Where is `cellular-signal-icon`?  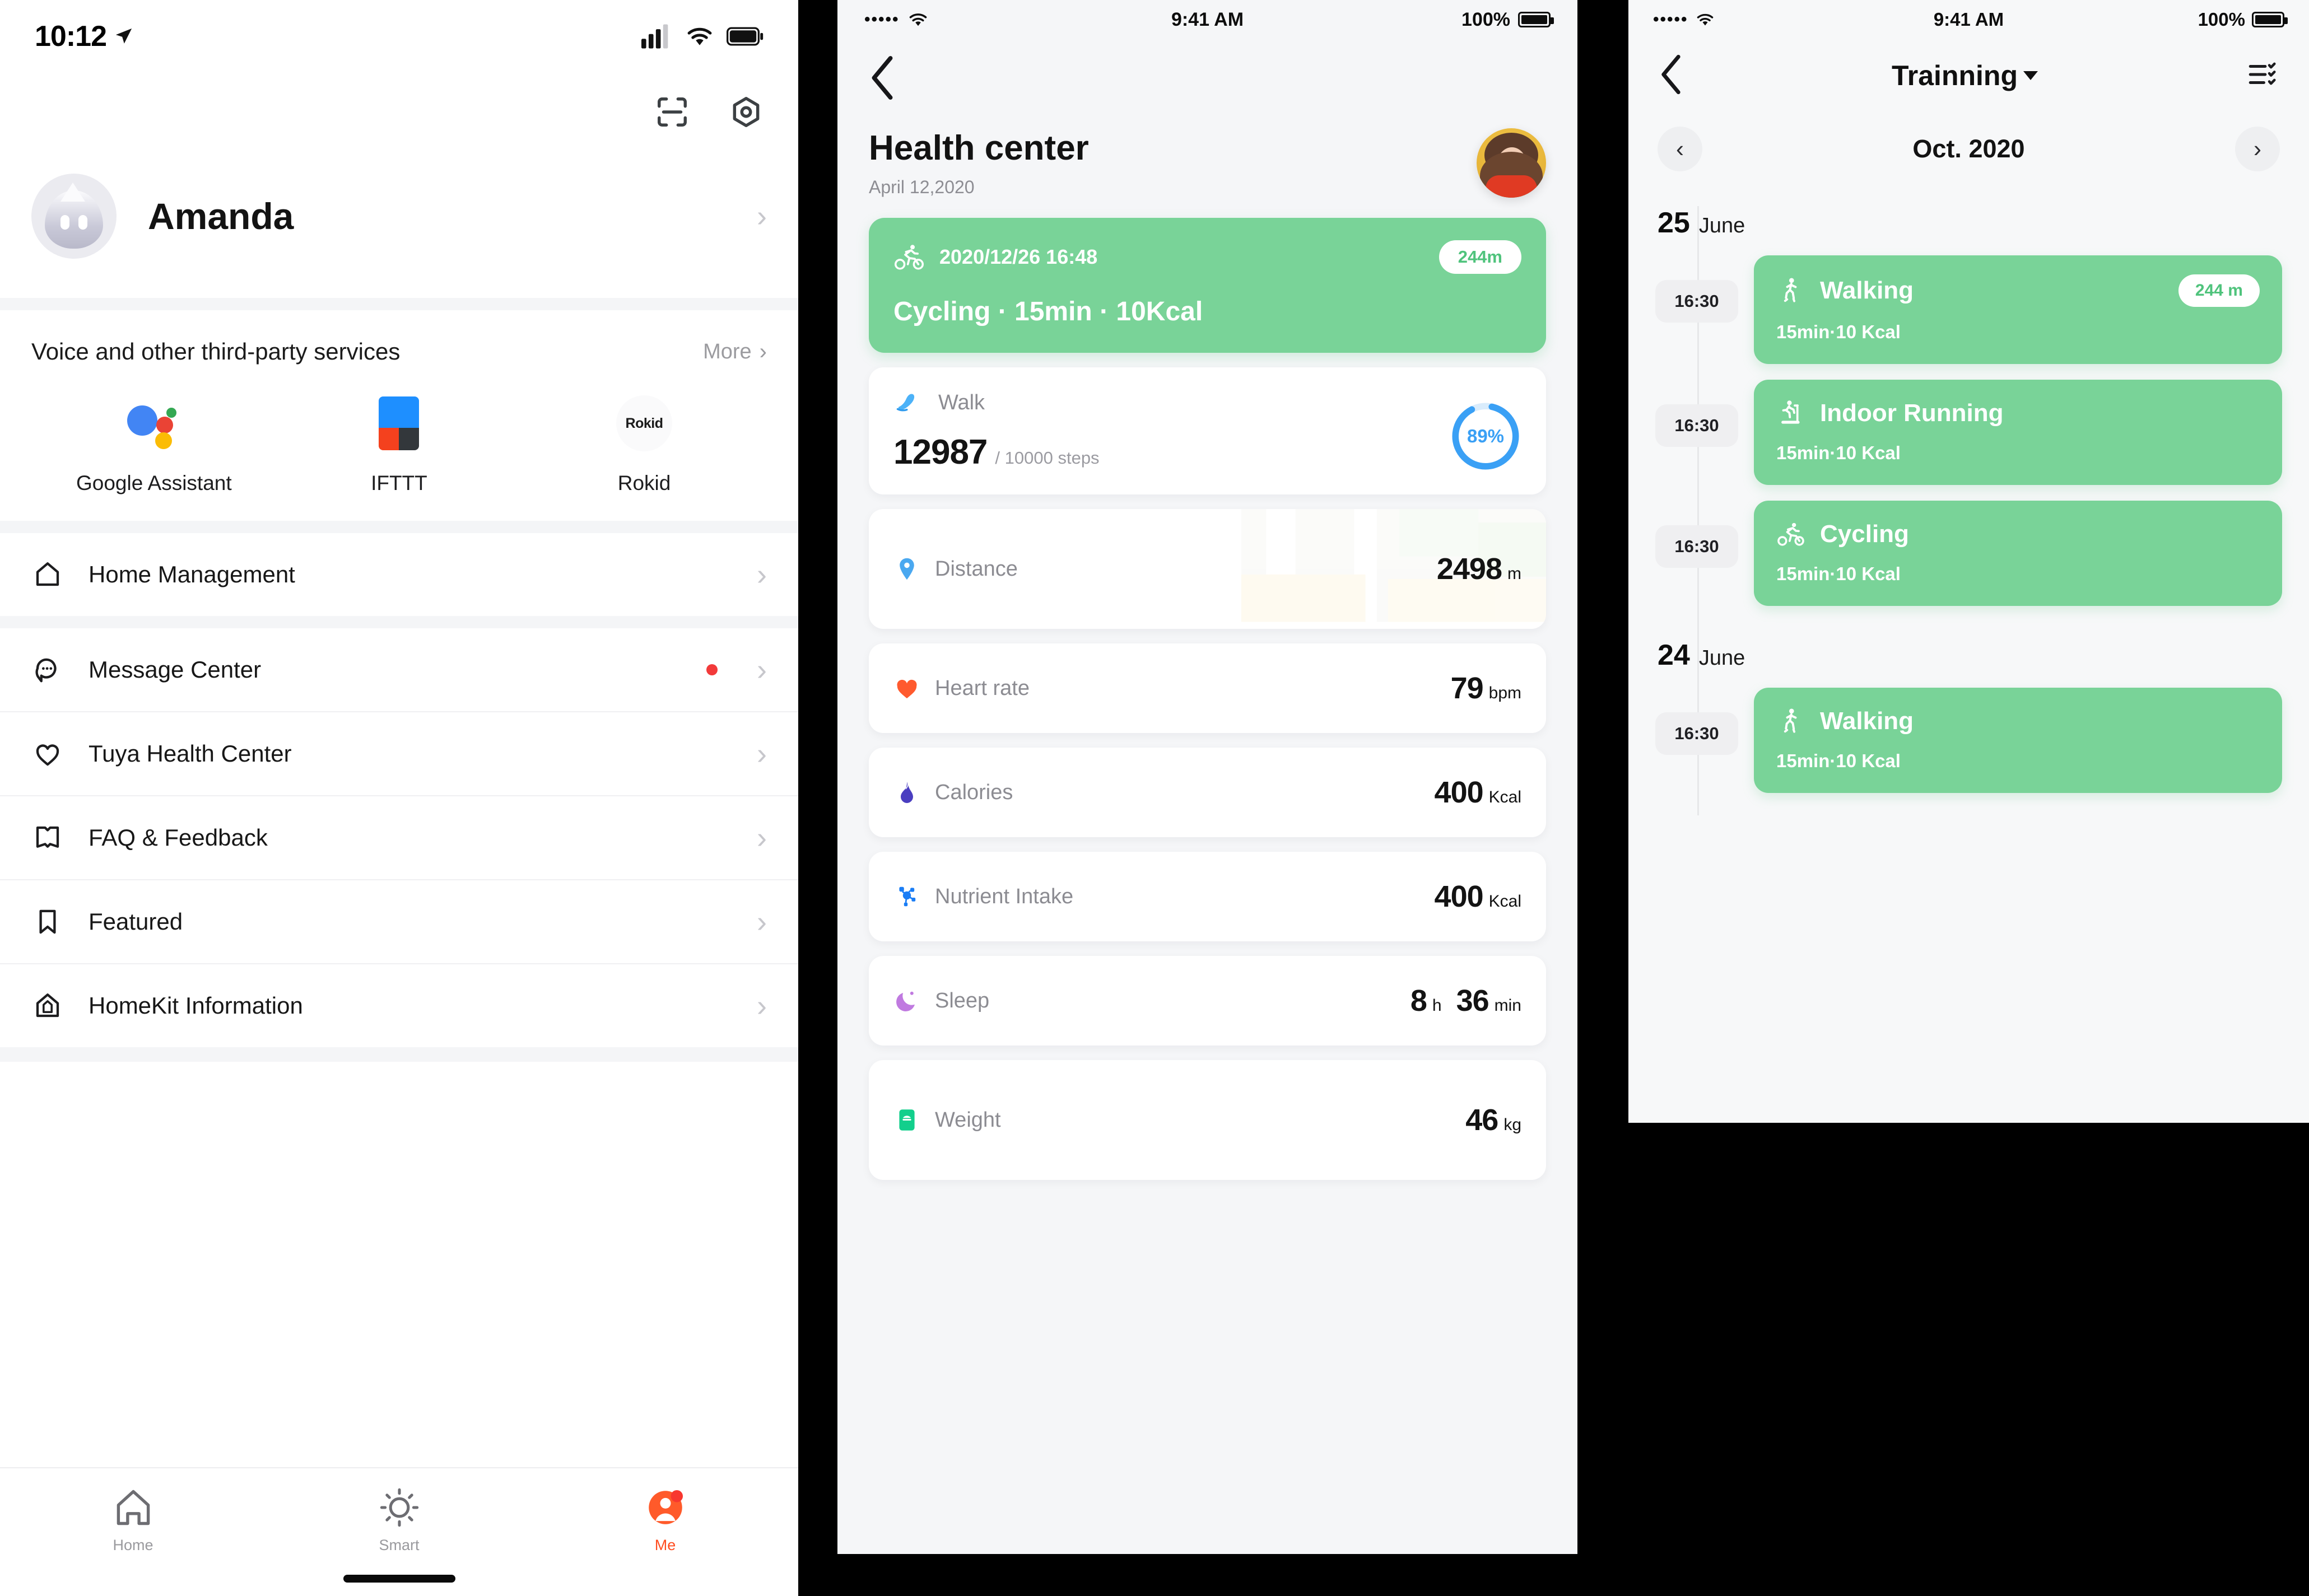 cellular-signal-icon is located at coordinates (654, 37).